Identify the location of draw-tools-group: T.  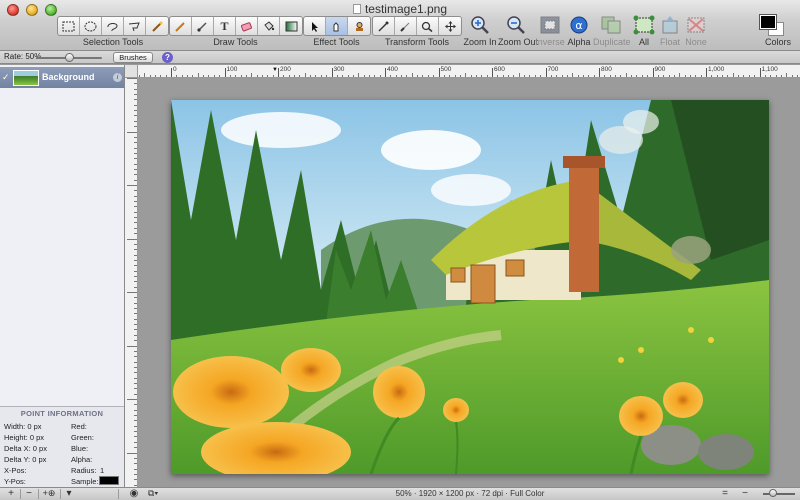
(236, 26).